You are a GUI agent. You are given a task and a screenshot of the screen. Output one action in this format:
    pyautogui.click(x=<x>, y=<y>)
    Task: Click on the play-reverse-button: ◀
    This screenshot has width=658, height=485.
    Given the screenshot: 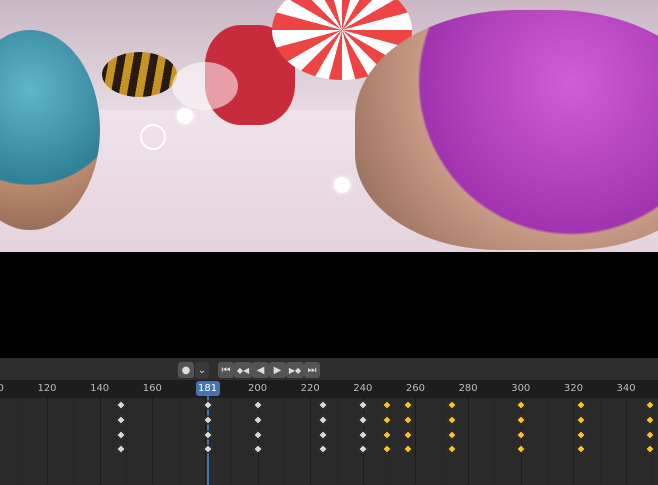 What is the action you would take?
    pyautogui.click(x=260, y=370)
    